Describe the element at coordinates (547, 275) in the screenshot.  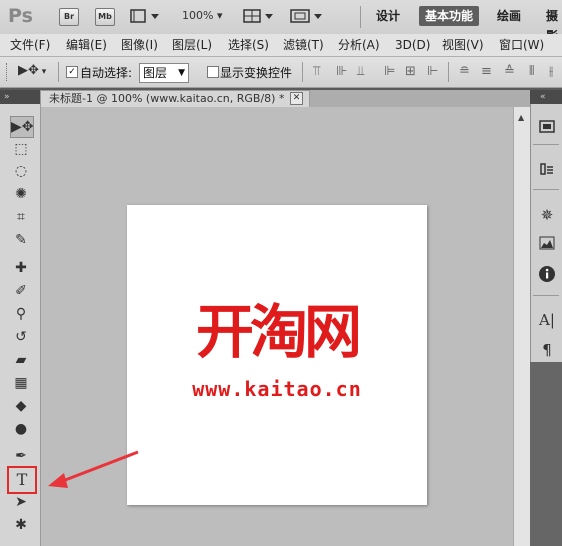
I see `info-panel-icon` at that location.